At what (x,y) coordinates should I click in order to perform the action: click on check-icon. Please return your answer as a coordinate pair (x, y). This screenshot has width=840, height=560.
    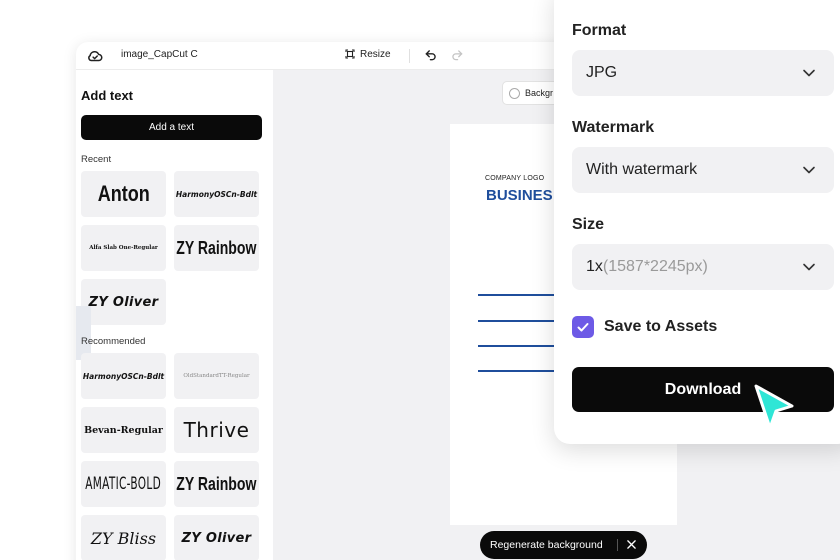
    Looking at the image, I should click on (583, 327).